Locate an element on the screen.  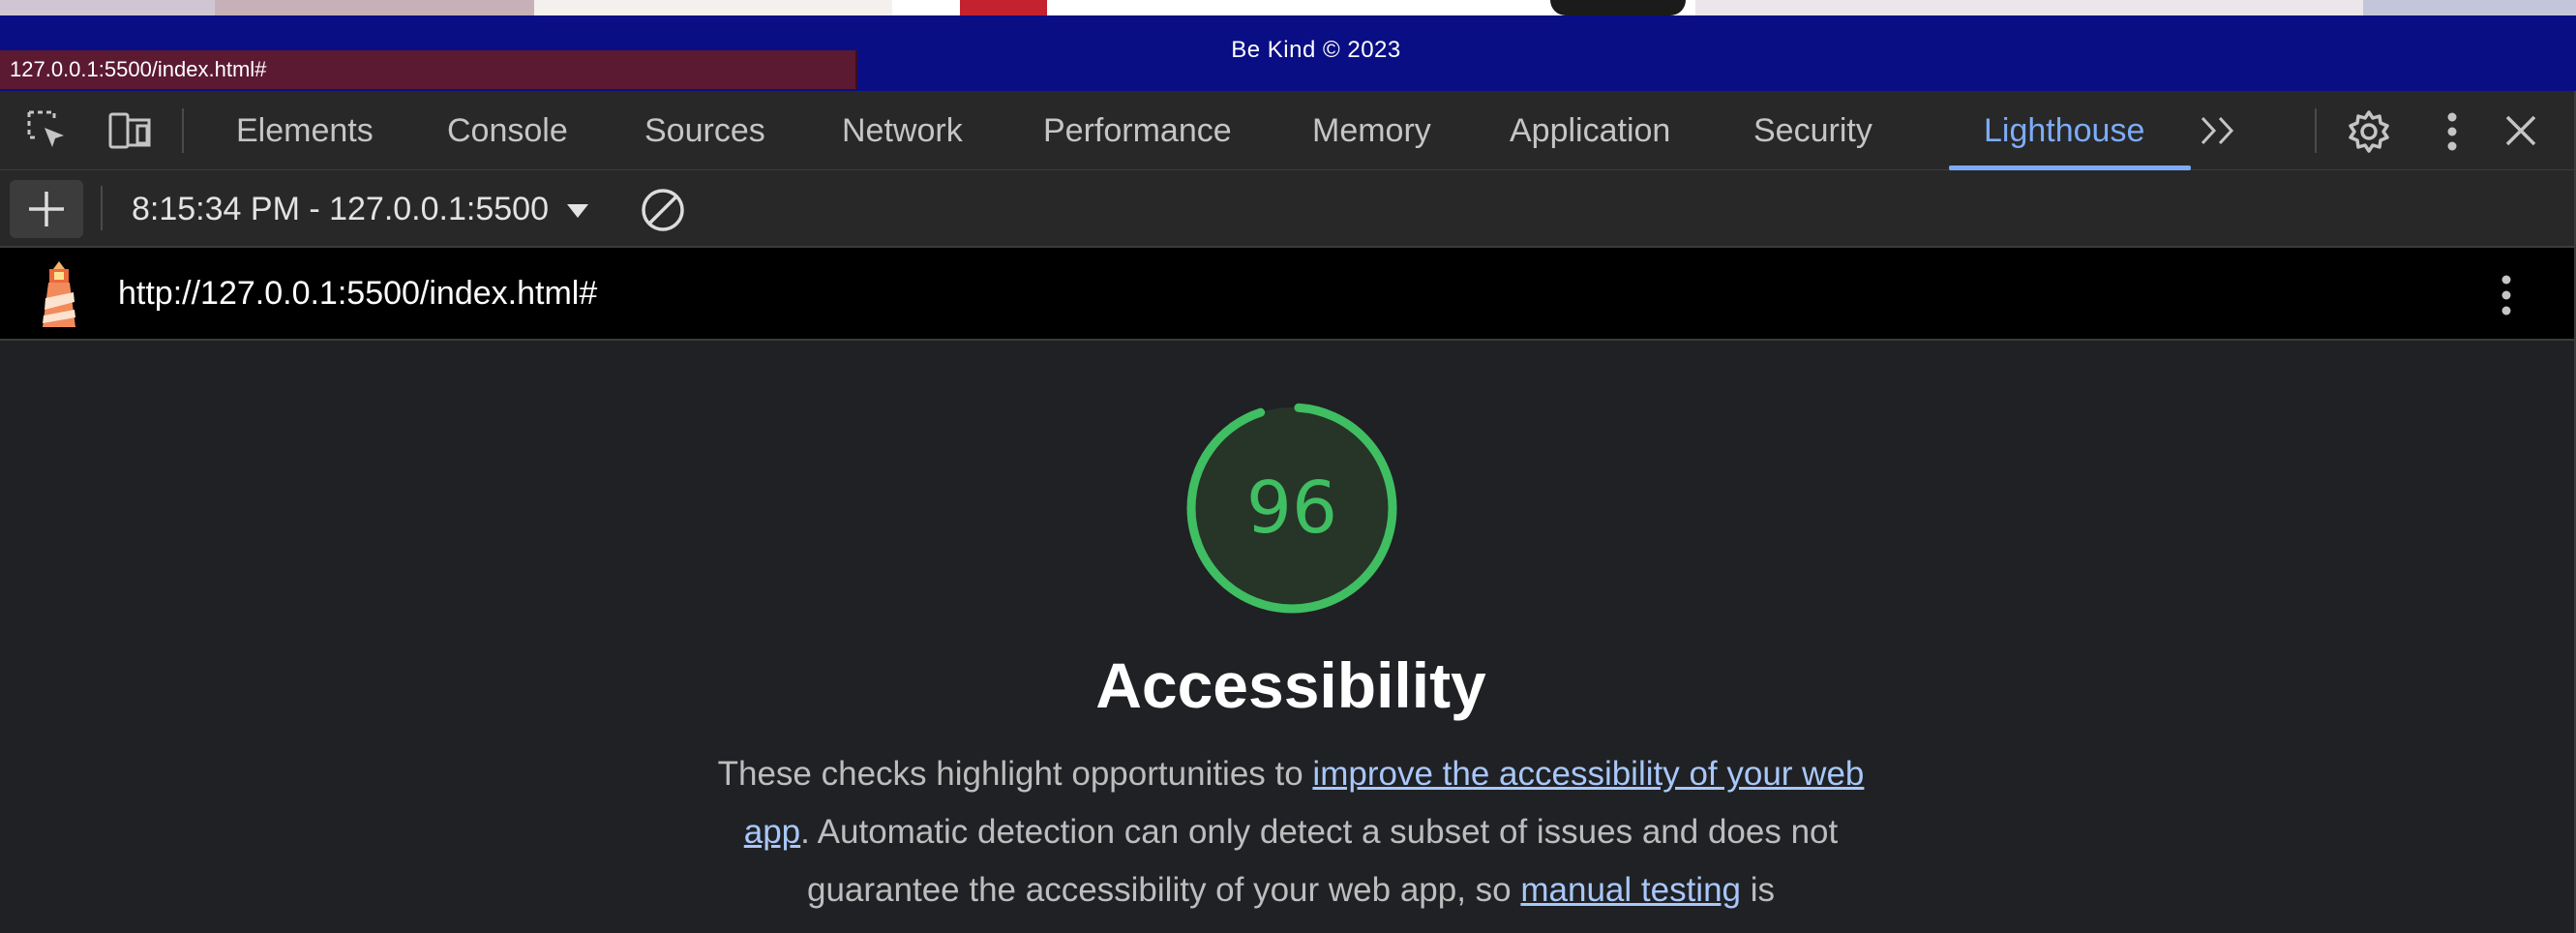
score-value: 96 is located at coordinates (1291, 508).